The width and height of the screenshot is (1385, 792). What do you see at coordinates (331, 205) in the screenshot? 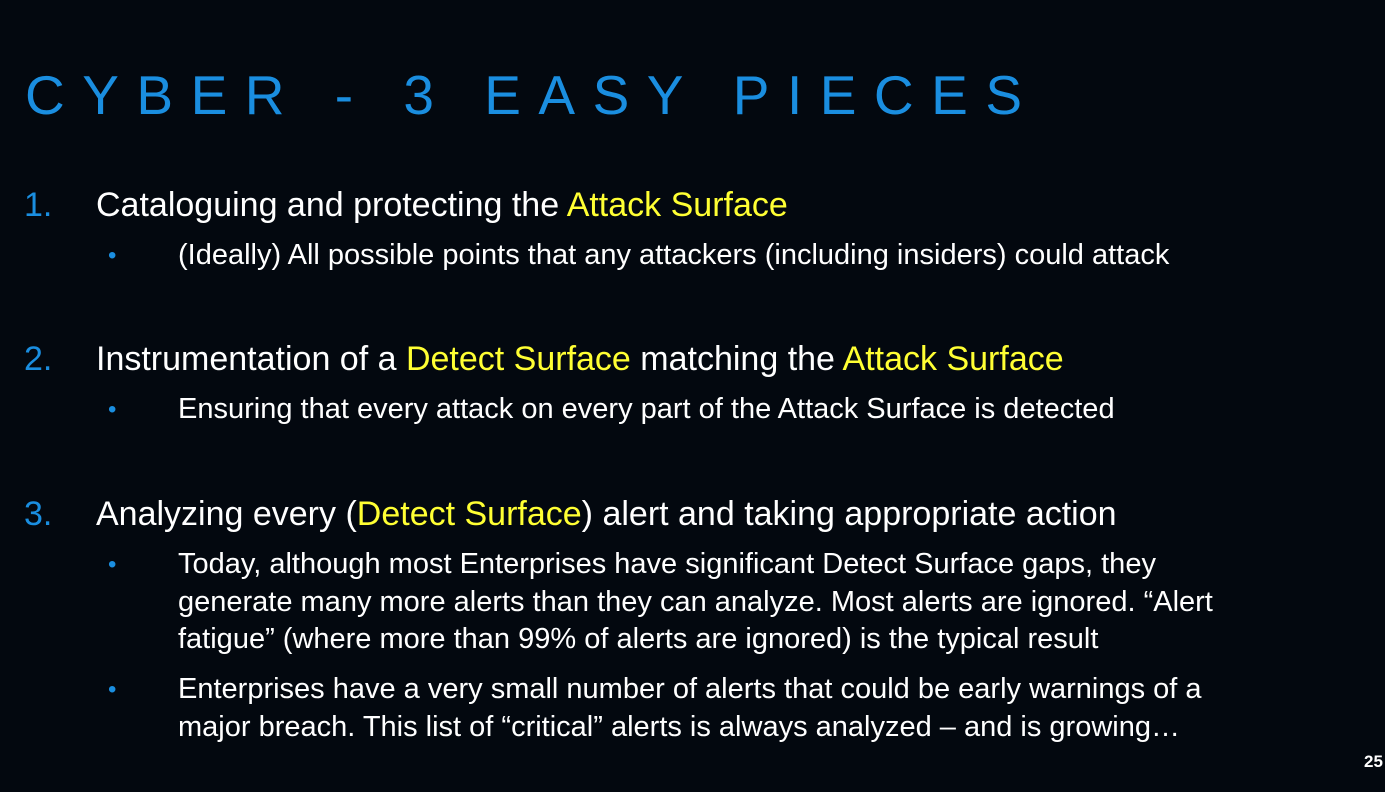
I see `heading-text: Cataloguing and protecting the` at bounding box center [331, 205].